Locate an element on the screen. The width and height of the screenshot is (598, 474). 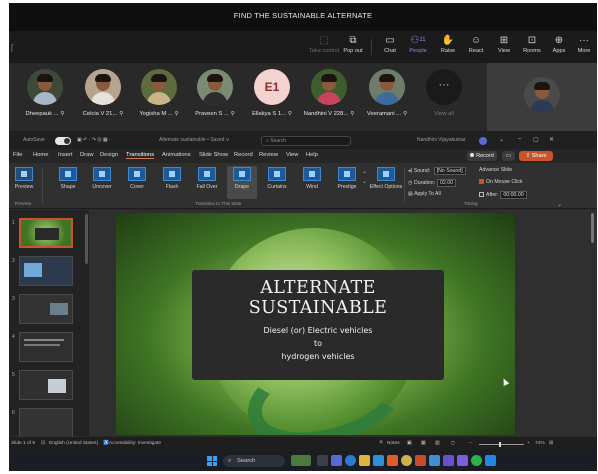
view-button: ⊞ View is located at coordinates (504, 47).